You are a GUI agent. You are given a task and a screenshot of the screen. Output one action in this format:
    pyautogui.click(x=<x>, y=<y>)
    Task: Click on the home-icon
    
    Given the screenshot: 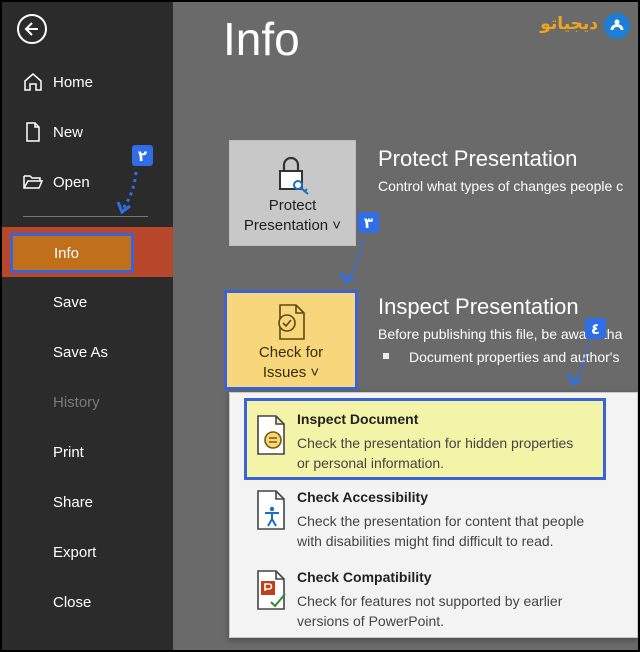 What is the action you would take?
    pyautogui.click(x=33, y=82)
    